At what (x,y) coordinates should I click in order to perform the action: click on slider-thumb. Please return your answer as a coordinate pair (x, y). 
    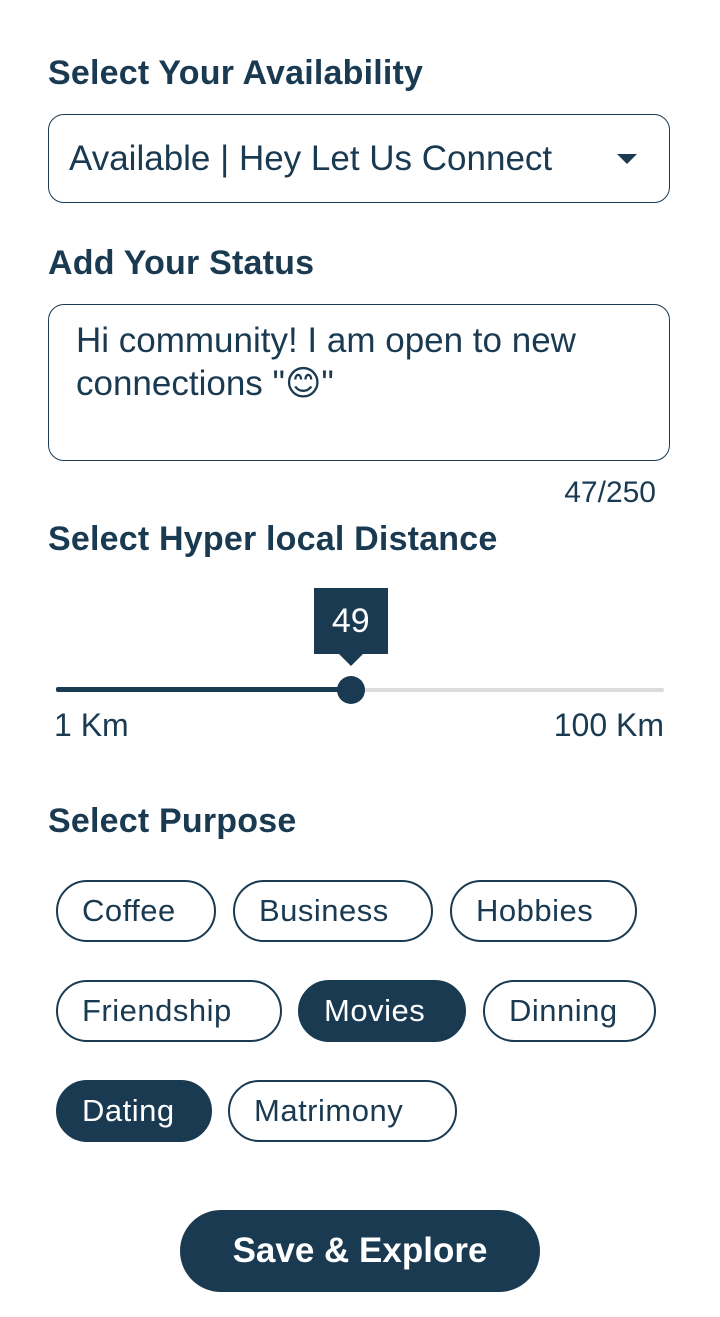
    Looking at the image, I should click on (350, 690).